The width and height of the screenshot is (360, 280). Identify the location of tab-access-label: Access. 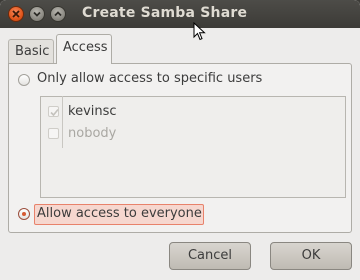
(85, 47).